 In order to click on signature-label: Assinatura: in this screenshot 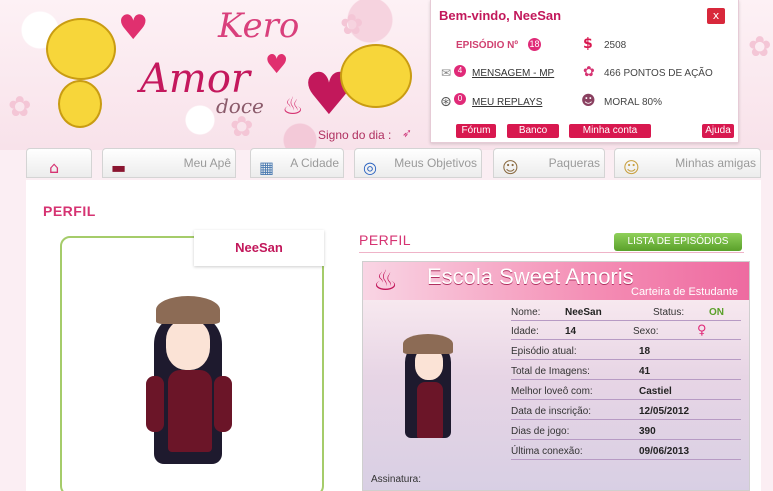, I will do `click(396, 479)`.